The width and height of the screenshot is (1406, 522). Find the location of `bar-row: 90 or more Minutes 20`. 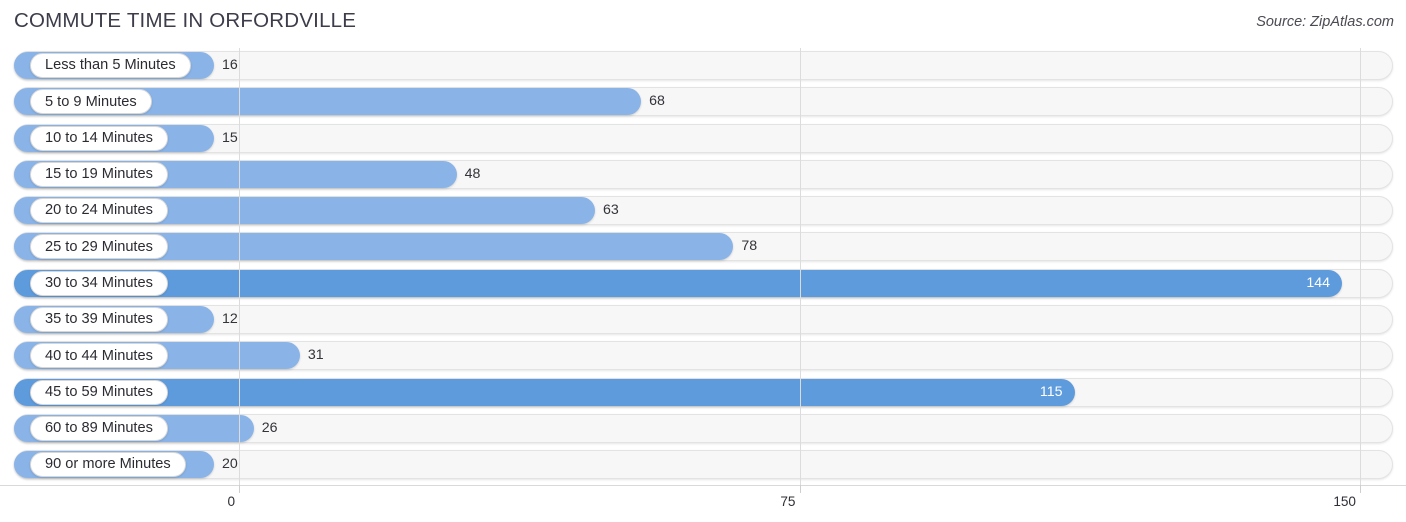

bar-row: 90 or more Minutes 20 is located at coordinates (703, 465).